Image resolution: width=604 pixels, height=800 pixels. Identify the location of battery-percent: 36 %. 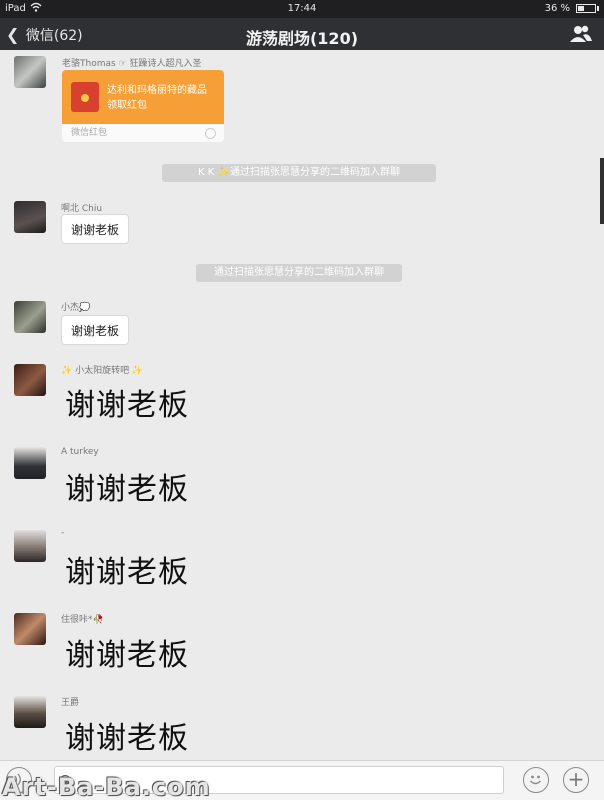
(557, 8).